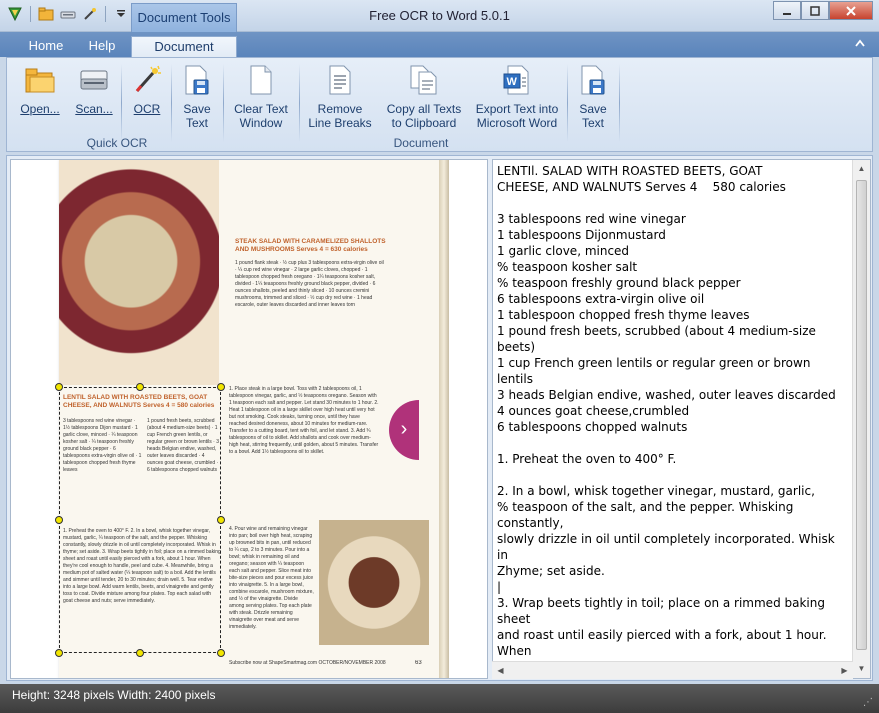  I want to click on ocr-button: OCR, so click(147, 99).